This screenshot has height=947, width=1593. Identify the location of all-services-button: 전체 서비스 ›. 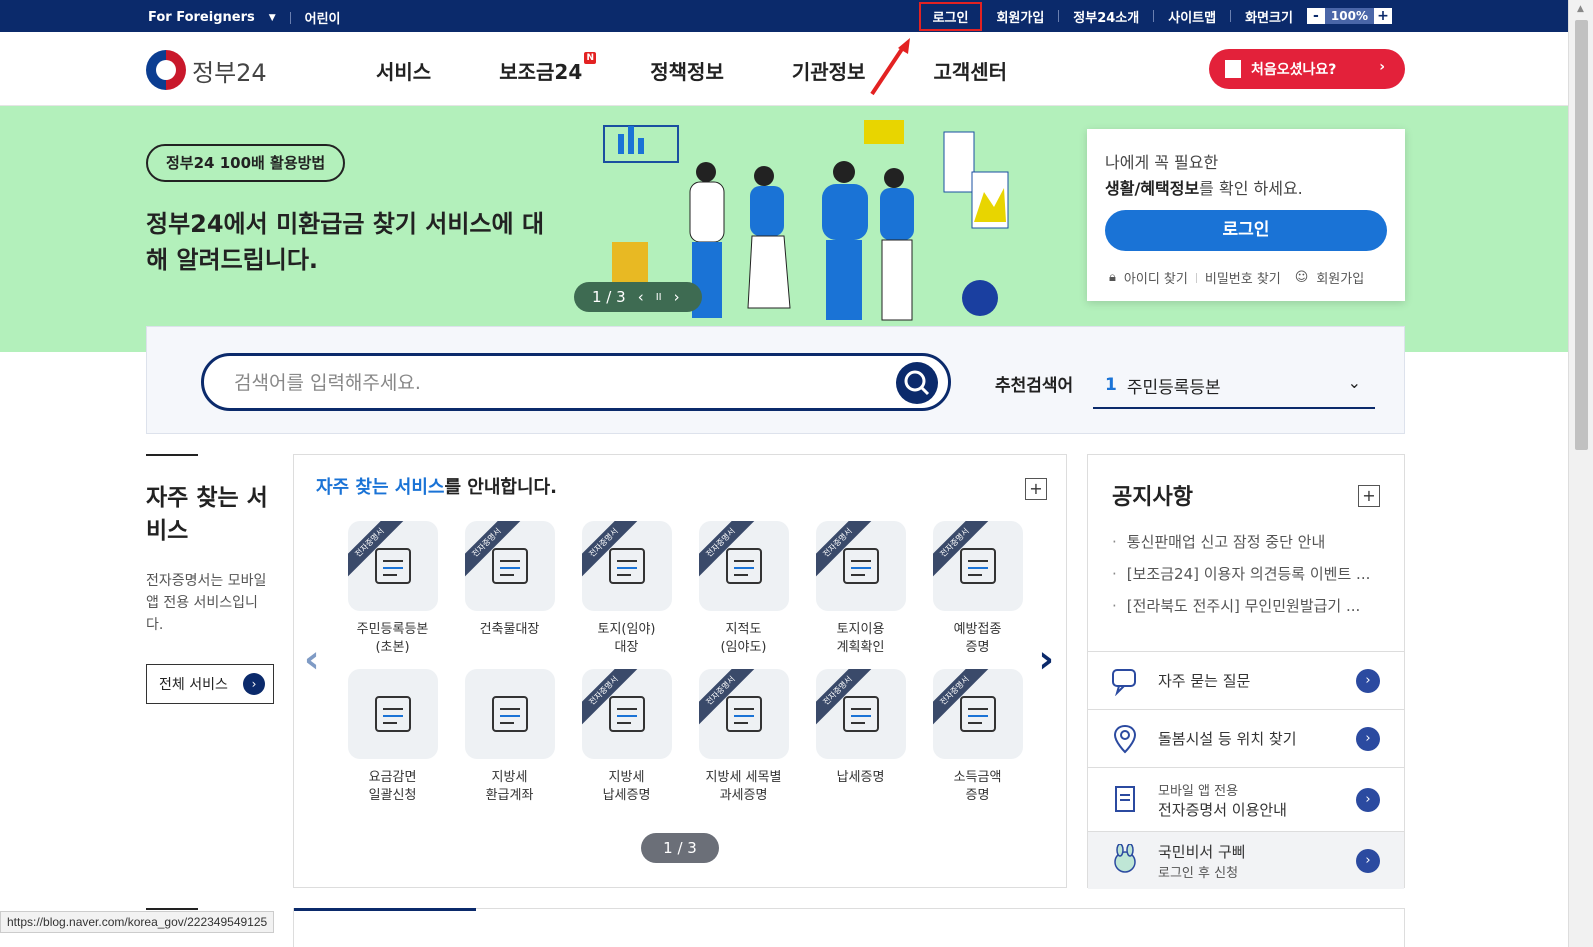
(210, 684).